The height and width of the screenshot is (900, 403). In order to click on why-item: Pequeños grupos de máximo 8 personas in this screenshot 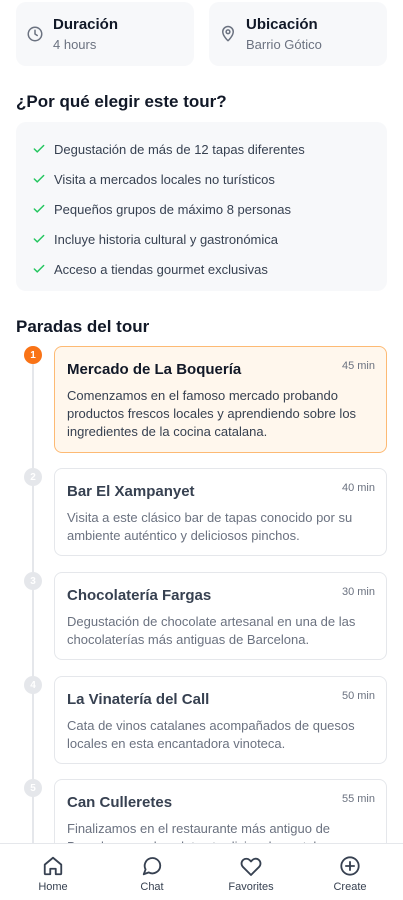, I will do `click(209, 209)`.